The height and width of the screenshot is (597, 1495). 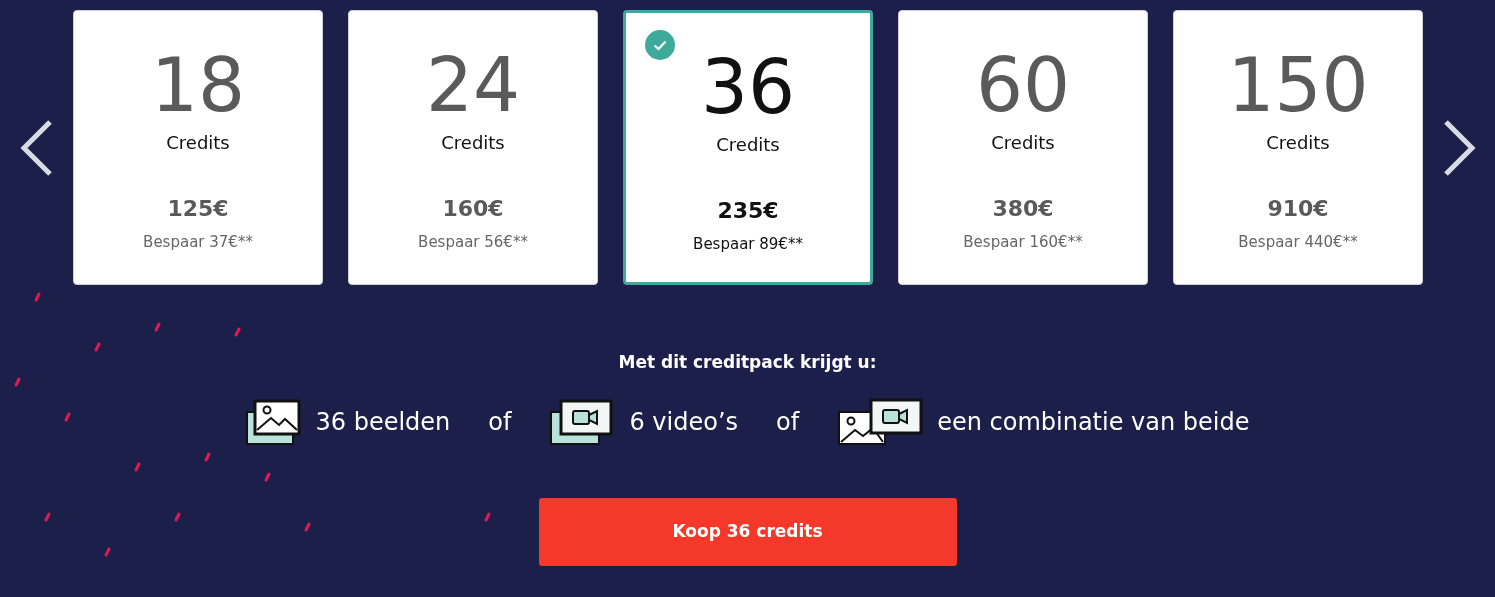 I want to click on savings-text: Bespaar 89€**, so click(x=748, y=244).